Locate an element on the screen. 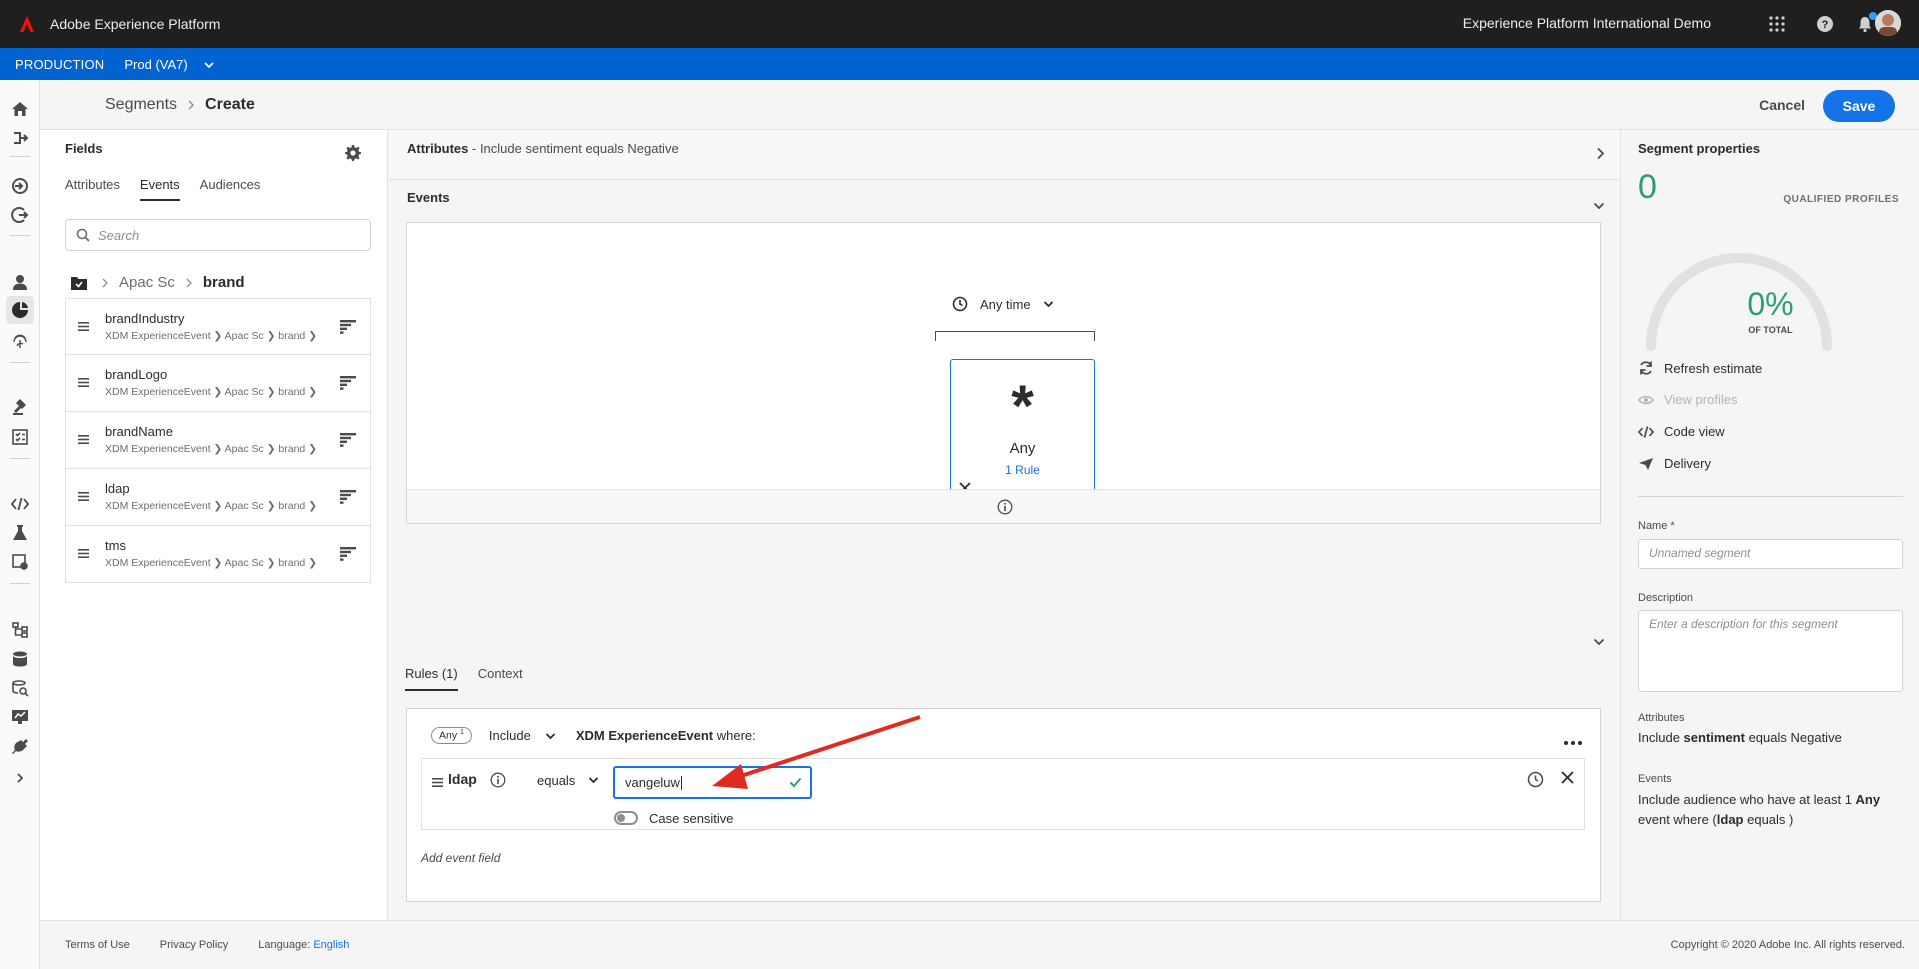 Image resolution: width=1919 pixels, height=969 pixels. clock-icon is located at coordinates (1535, 781).